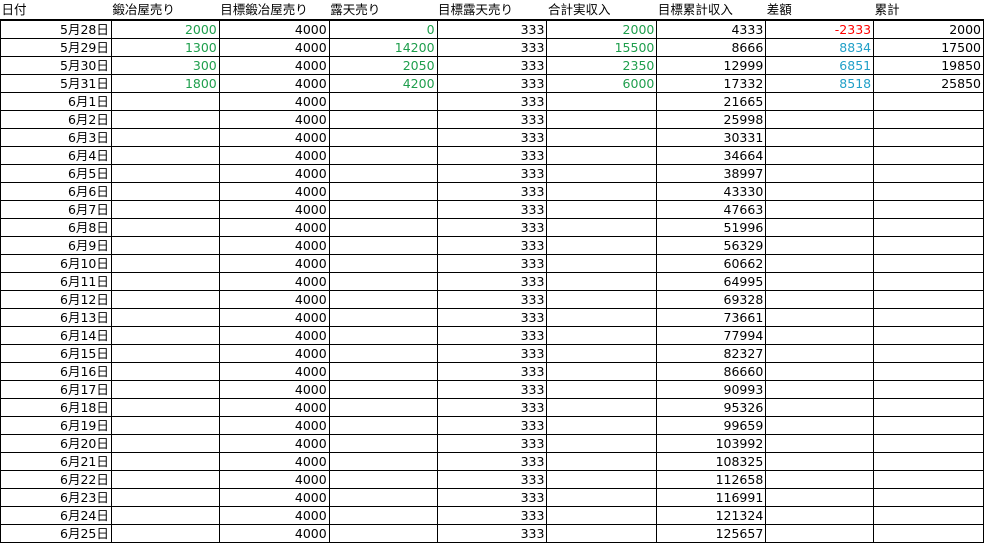 The width and height of the screenshot is (984, 546). What do you see at coordinates (928, 65) in the screenshot?
I see `cell-cumulative: 19850` at bounding box center [928, 65].